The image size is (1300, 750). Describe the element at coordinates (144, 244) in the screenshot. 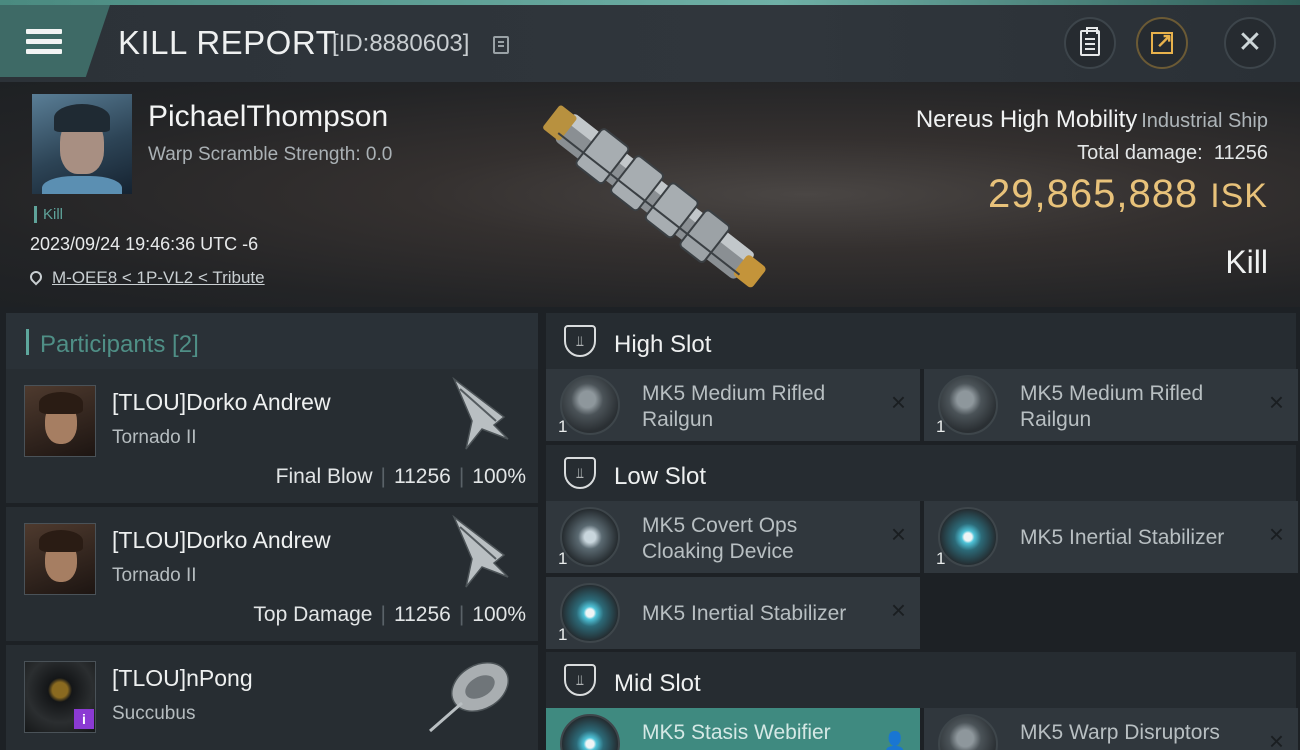

I see `kill-timestamp: 2023/09/24 19:46:36 UTC -6` at that location.